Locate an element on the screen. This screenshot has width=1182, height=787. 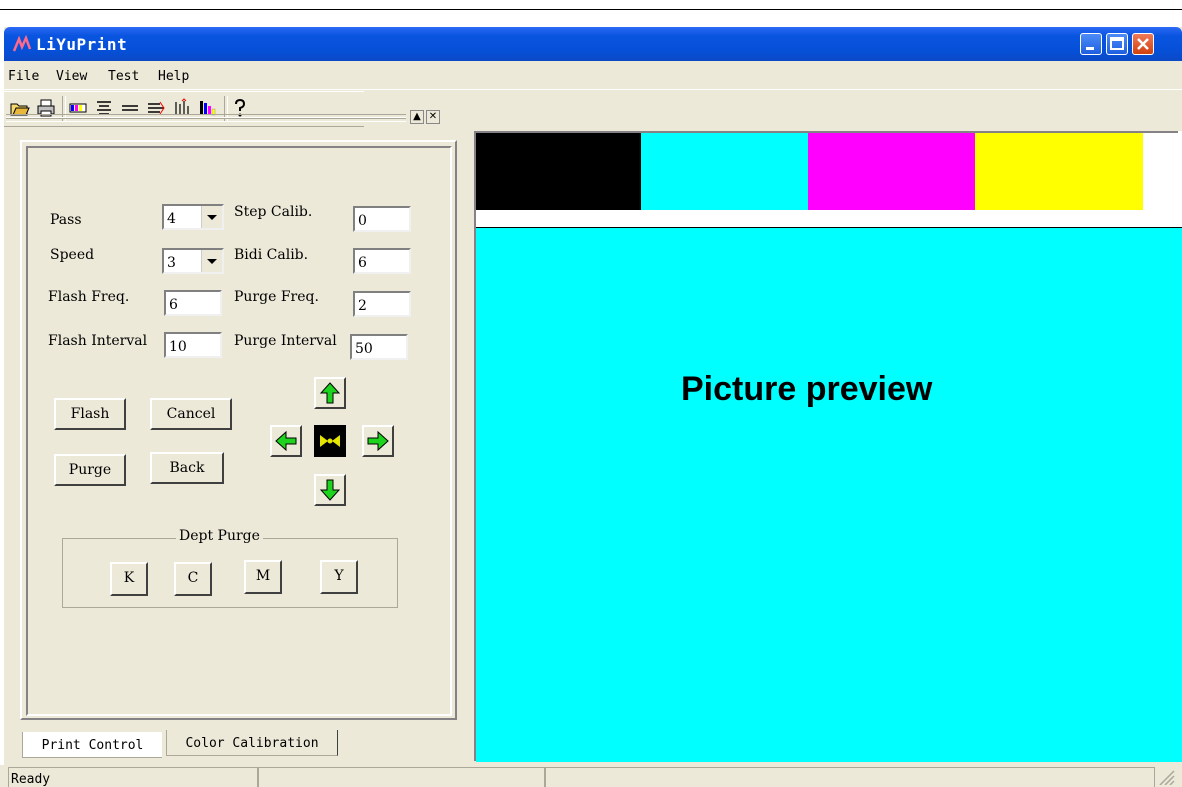
move-right-button is located at coordinates (378, 441).